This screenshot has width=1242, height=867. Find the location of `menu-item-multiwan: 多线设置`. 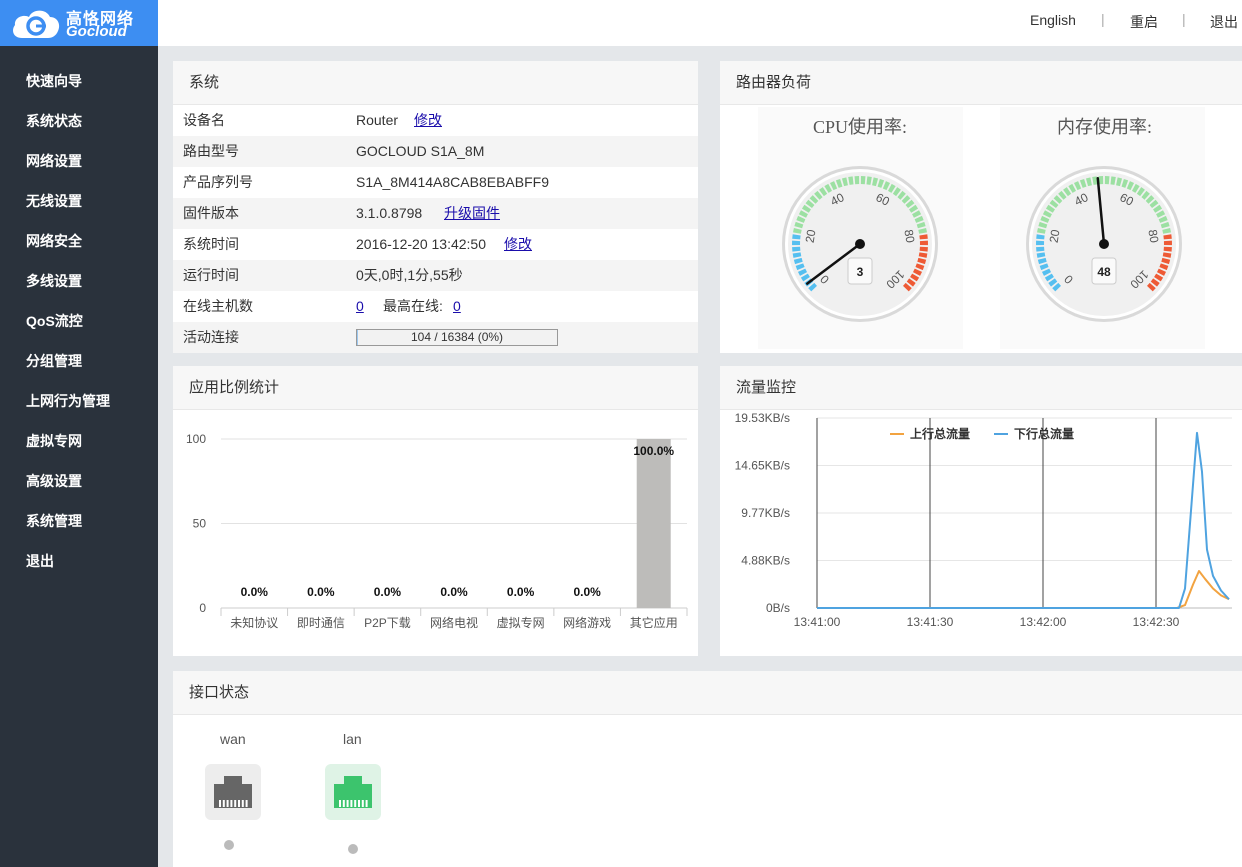

menu-item-multiwan: 多线设置 is located at coordinates (79, 281).